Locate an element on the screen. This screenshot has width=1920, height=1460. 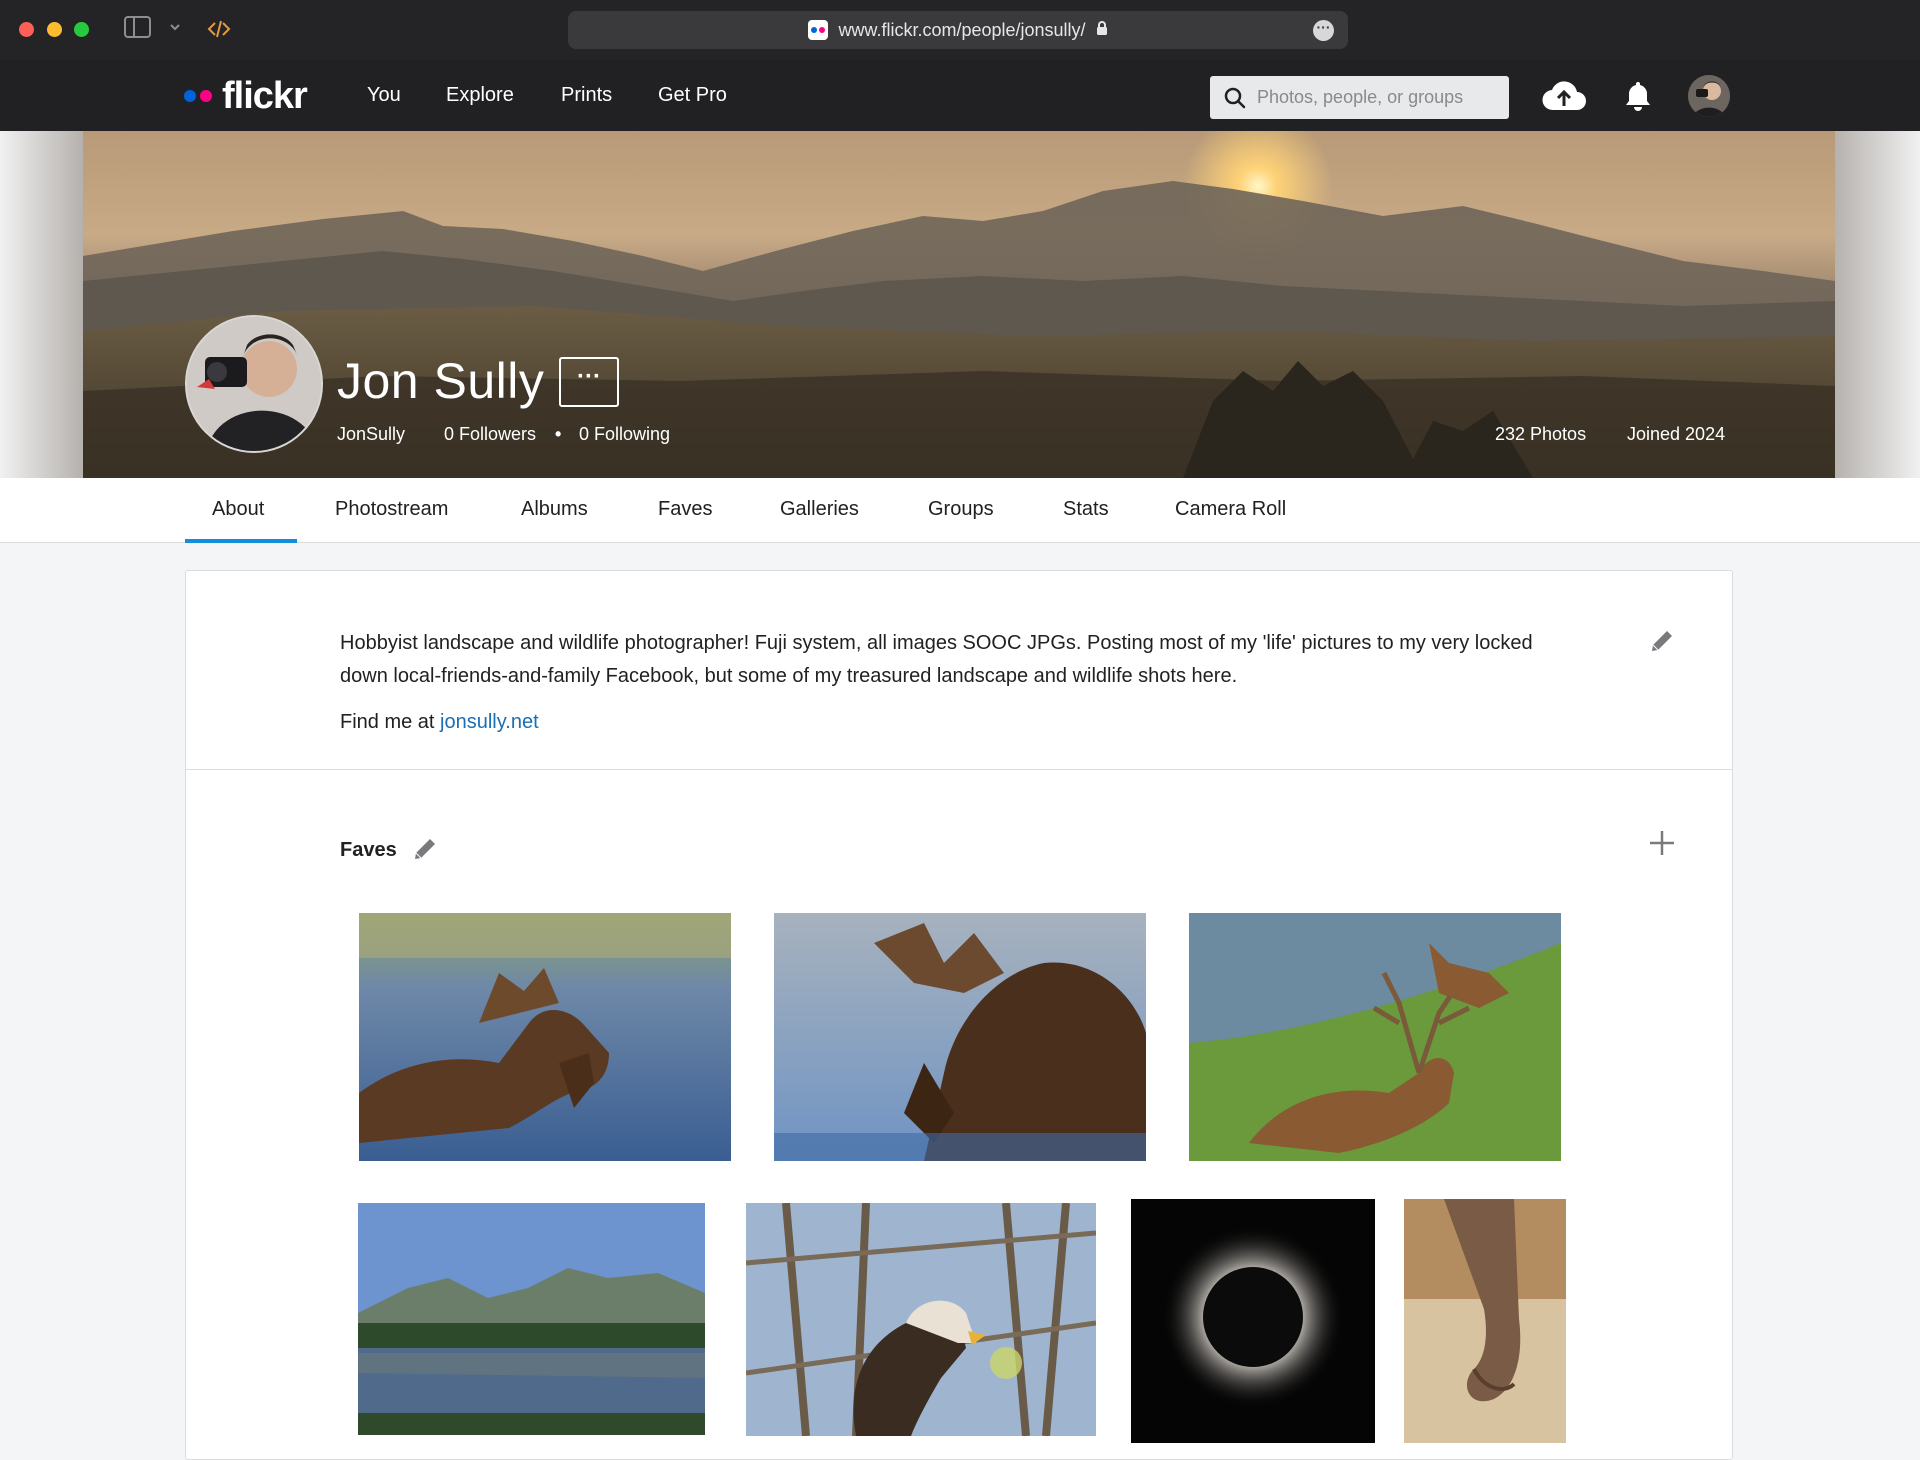
fave-photo-eagle is located at coordinates (921, 1319).